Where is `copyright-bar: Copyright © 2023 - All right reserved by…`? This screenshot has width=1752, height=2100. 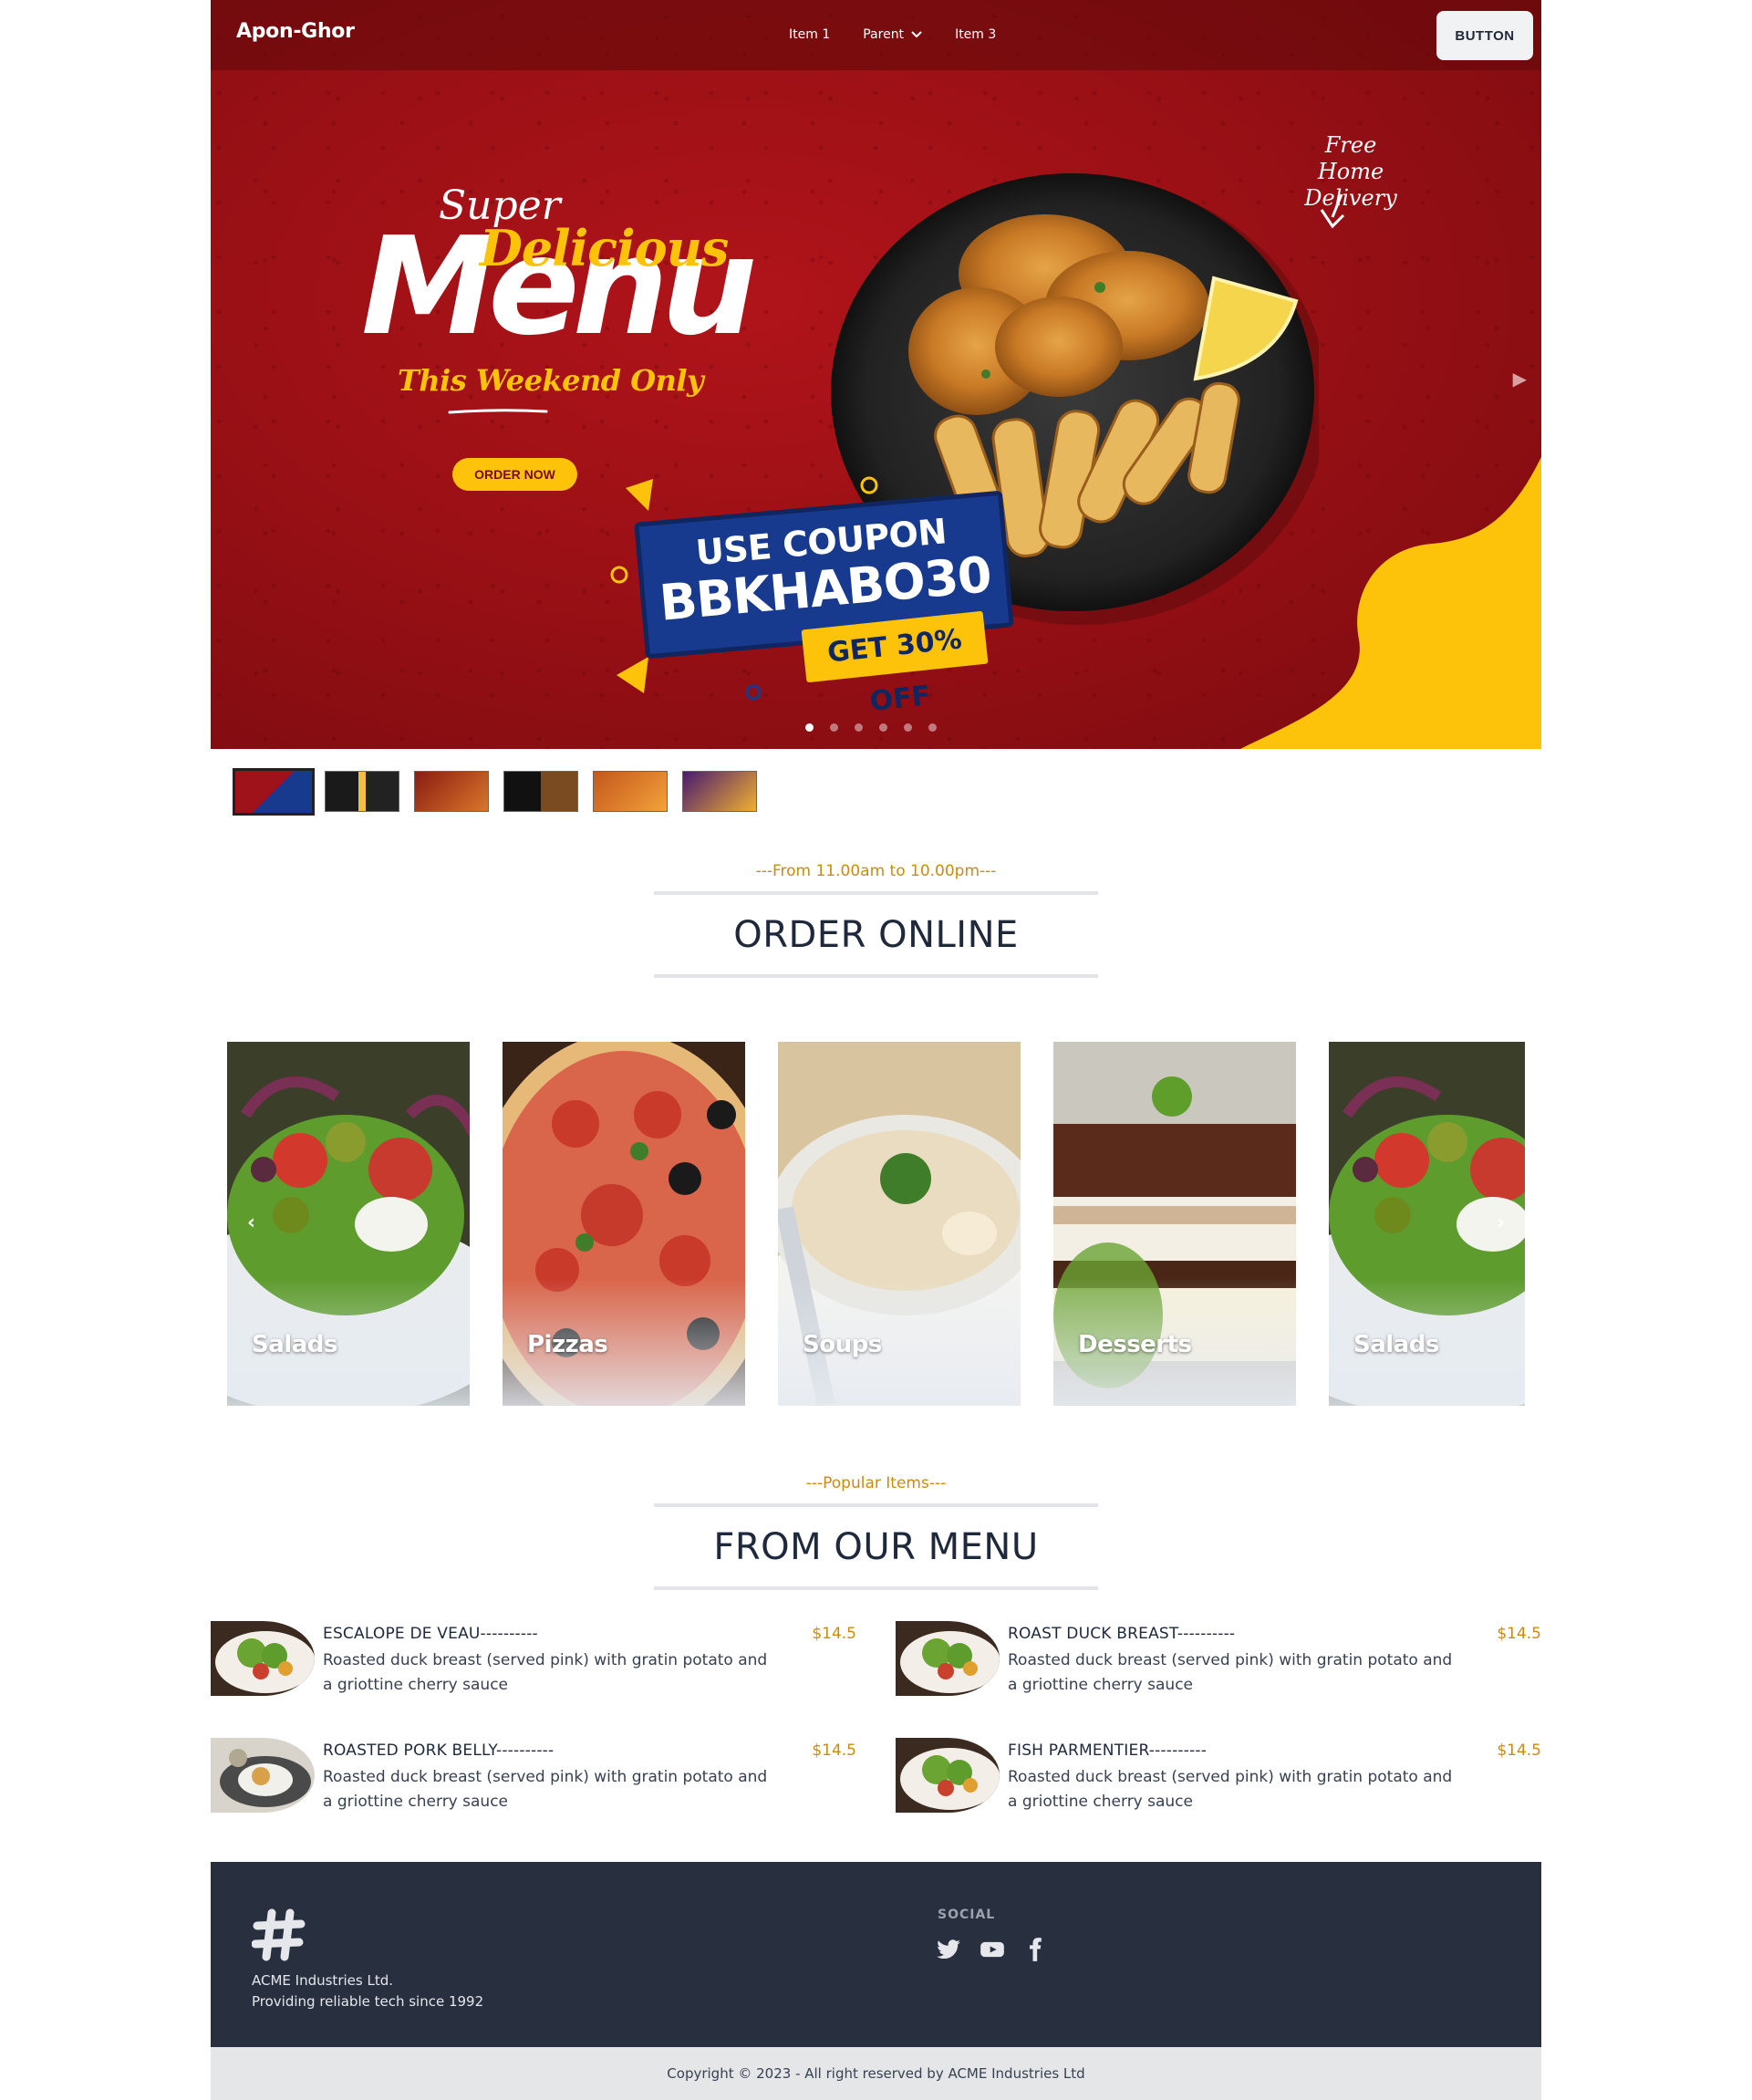 copyright-bar: Copyright © 2023 - All right reserved by… is located at coordinates (876, 2073).